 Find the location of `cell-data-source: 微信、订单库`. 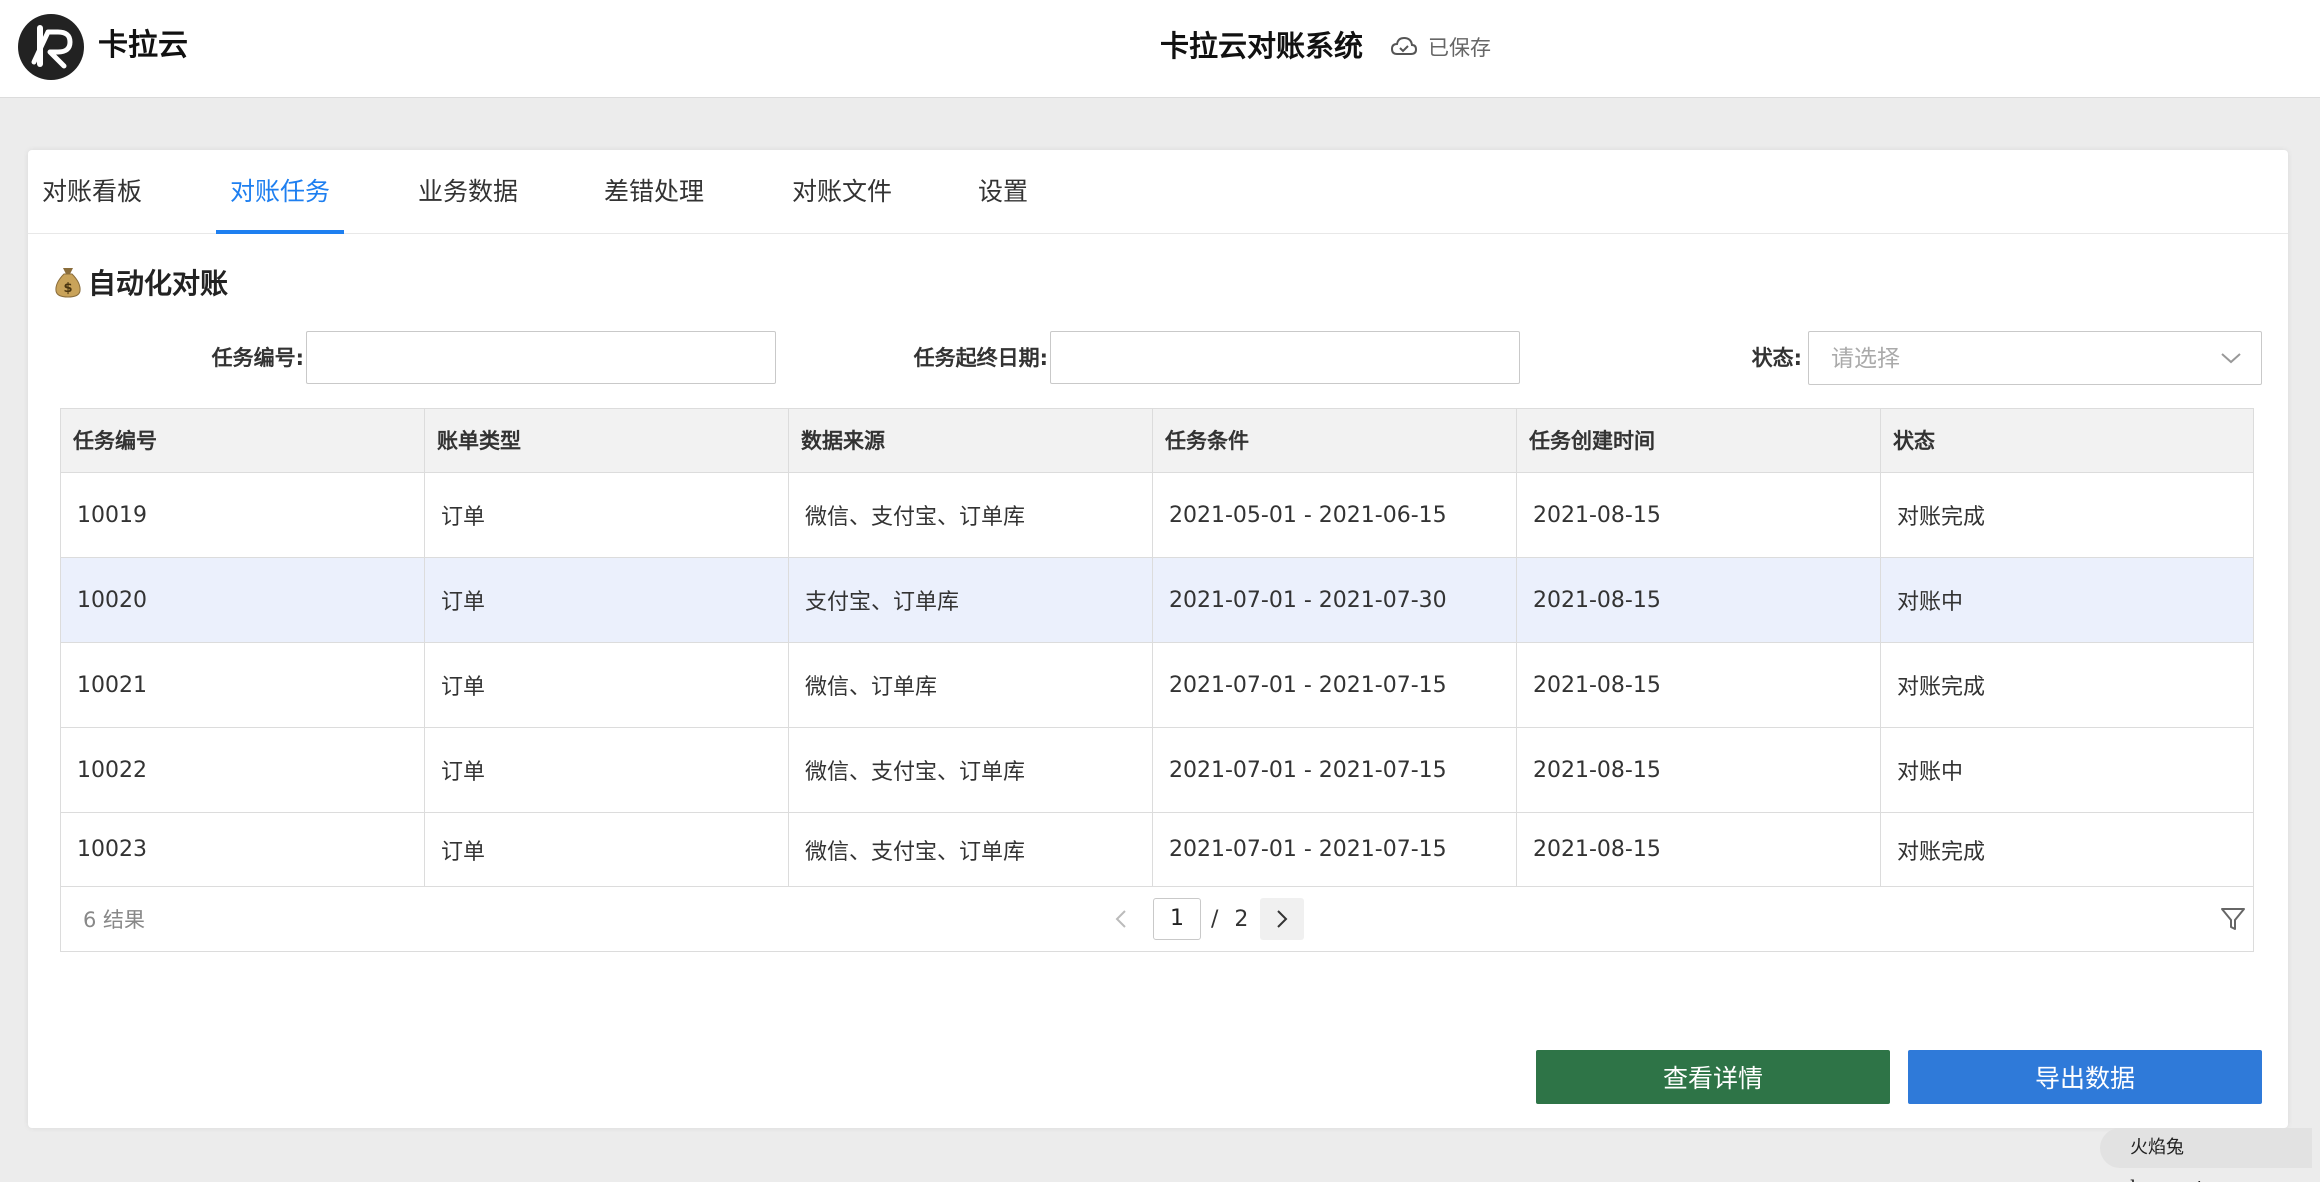

cell-data-source: 微信、订单库 is located at coordinates (871, 687).